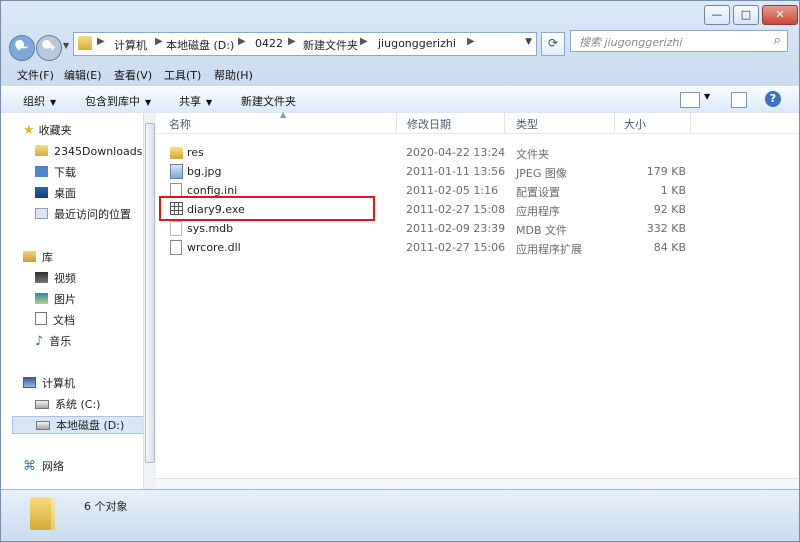 Image resolution: width=800 pixels, height=542 pixels. I want to click on maximize-button: □, so click(746, 15).